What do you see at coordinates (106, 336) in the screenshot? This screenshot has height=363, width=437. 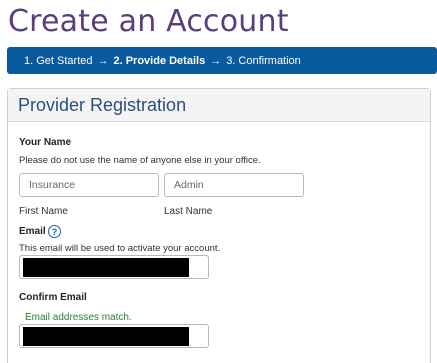 I see `redacted-confirm-email` at bounding box center [106, 336].